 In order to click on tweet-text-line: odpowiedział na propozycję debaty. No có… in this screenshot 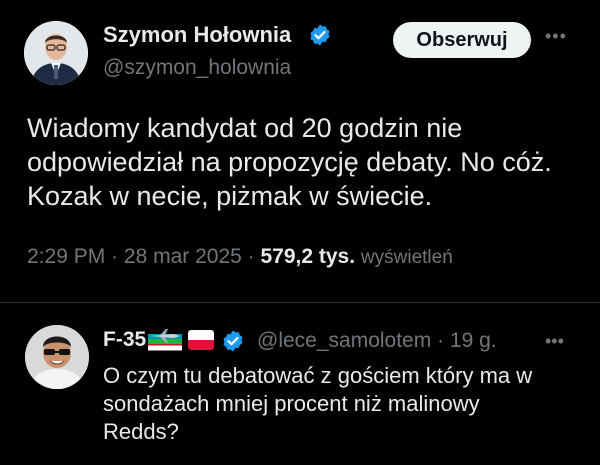, I will do `click(289, 162)`.